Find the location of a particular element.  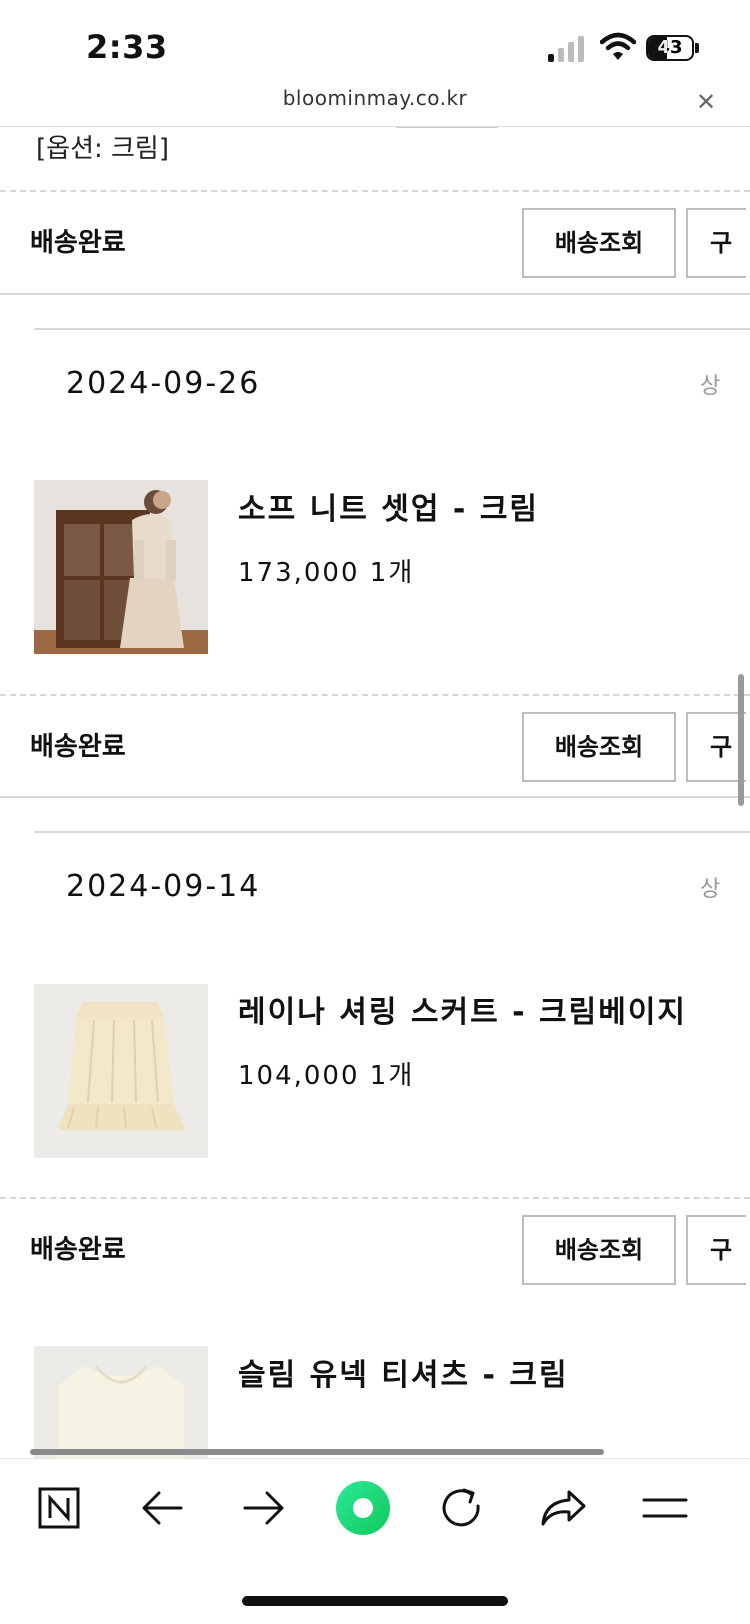

product-price: 104,000 is located at coordinates (299, 1076).